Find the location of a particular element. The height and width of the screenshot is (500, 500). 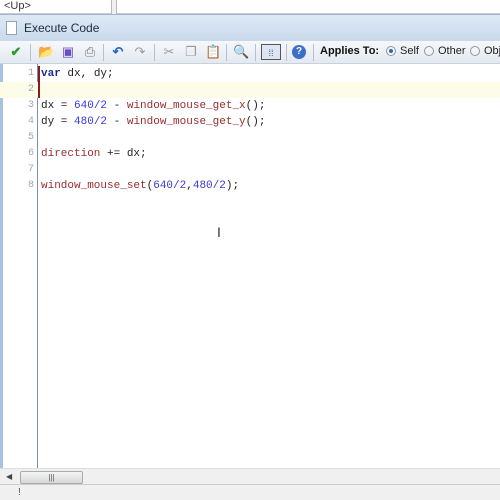

line-number: 8 is located at coordinates (30, 185).